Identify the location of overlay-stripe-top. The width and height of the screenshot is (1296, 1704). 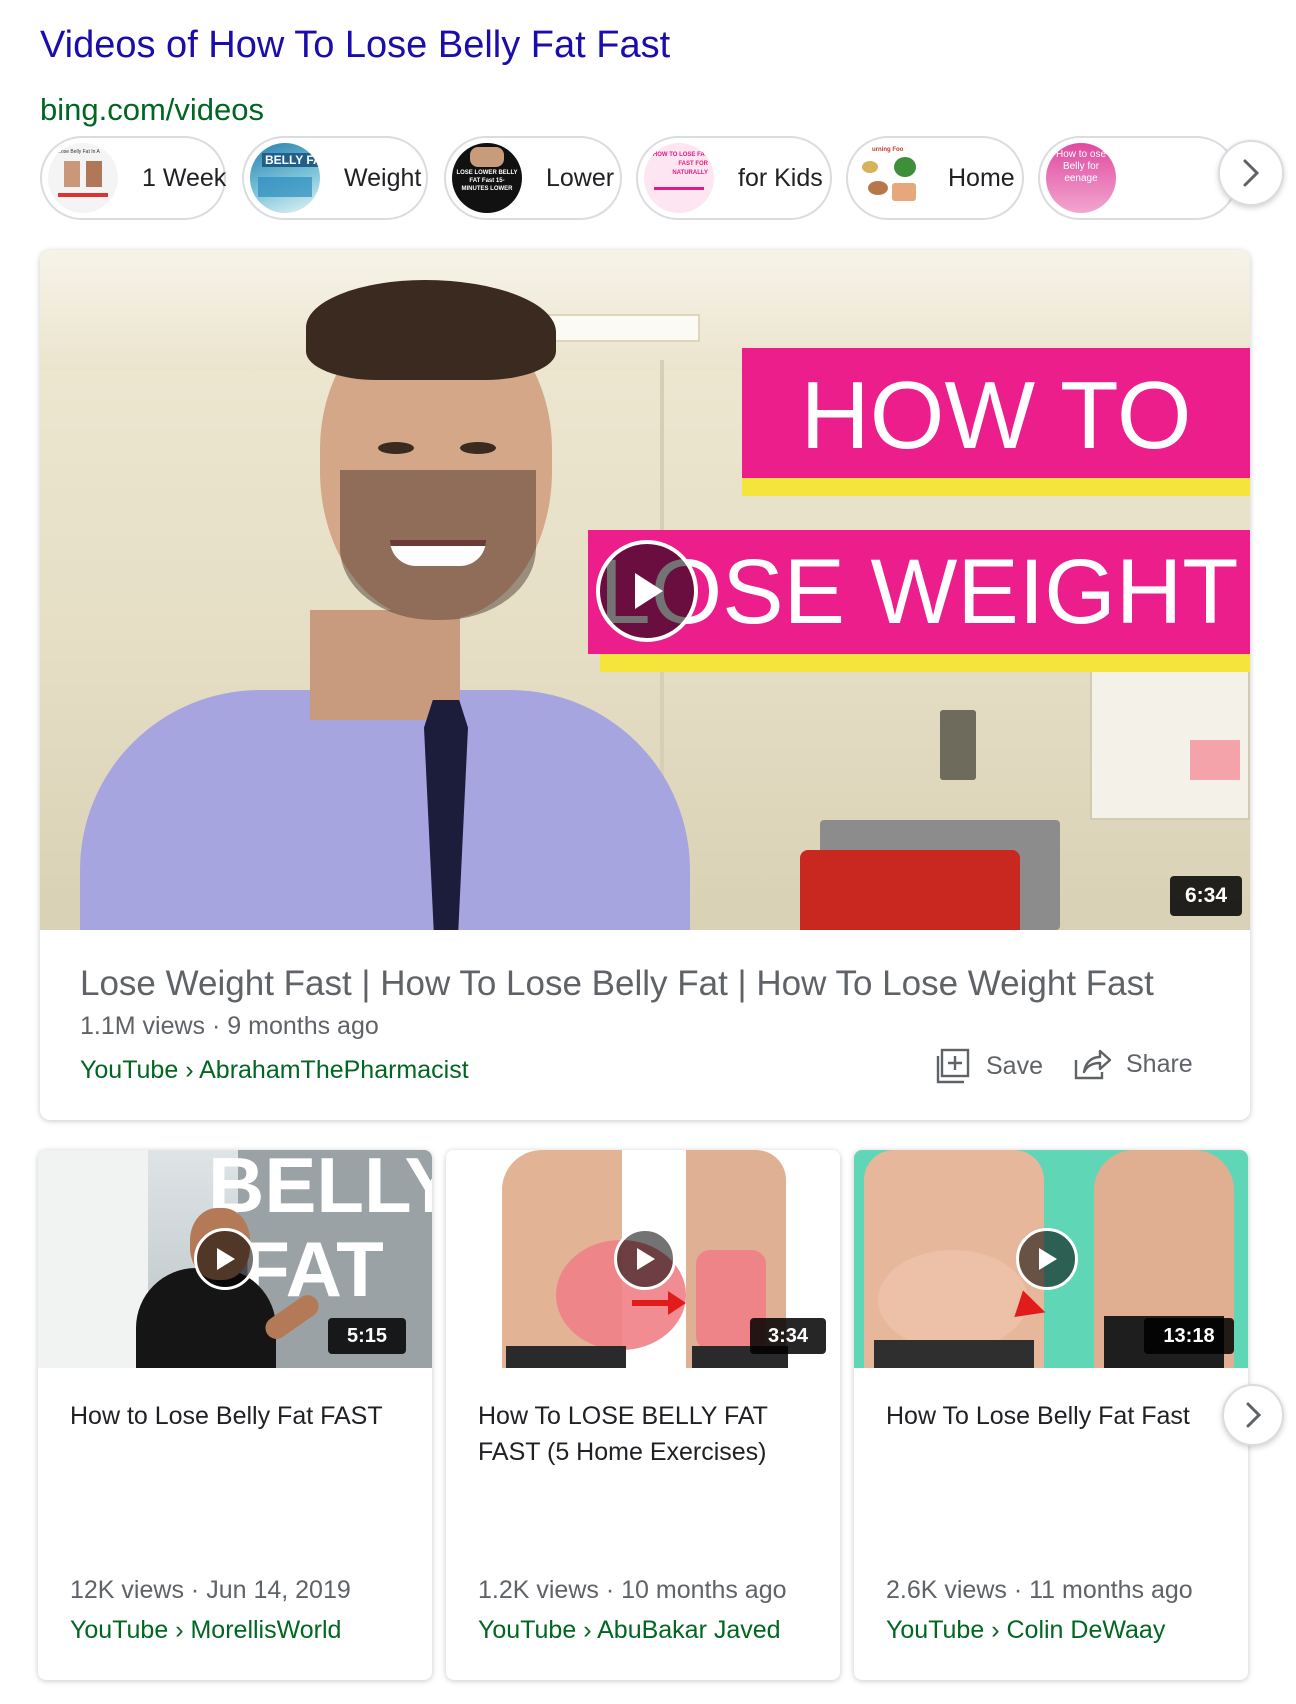
(996, 487).